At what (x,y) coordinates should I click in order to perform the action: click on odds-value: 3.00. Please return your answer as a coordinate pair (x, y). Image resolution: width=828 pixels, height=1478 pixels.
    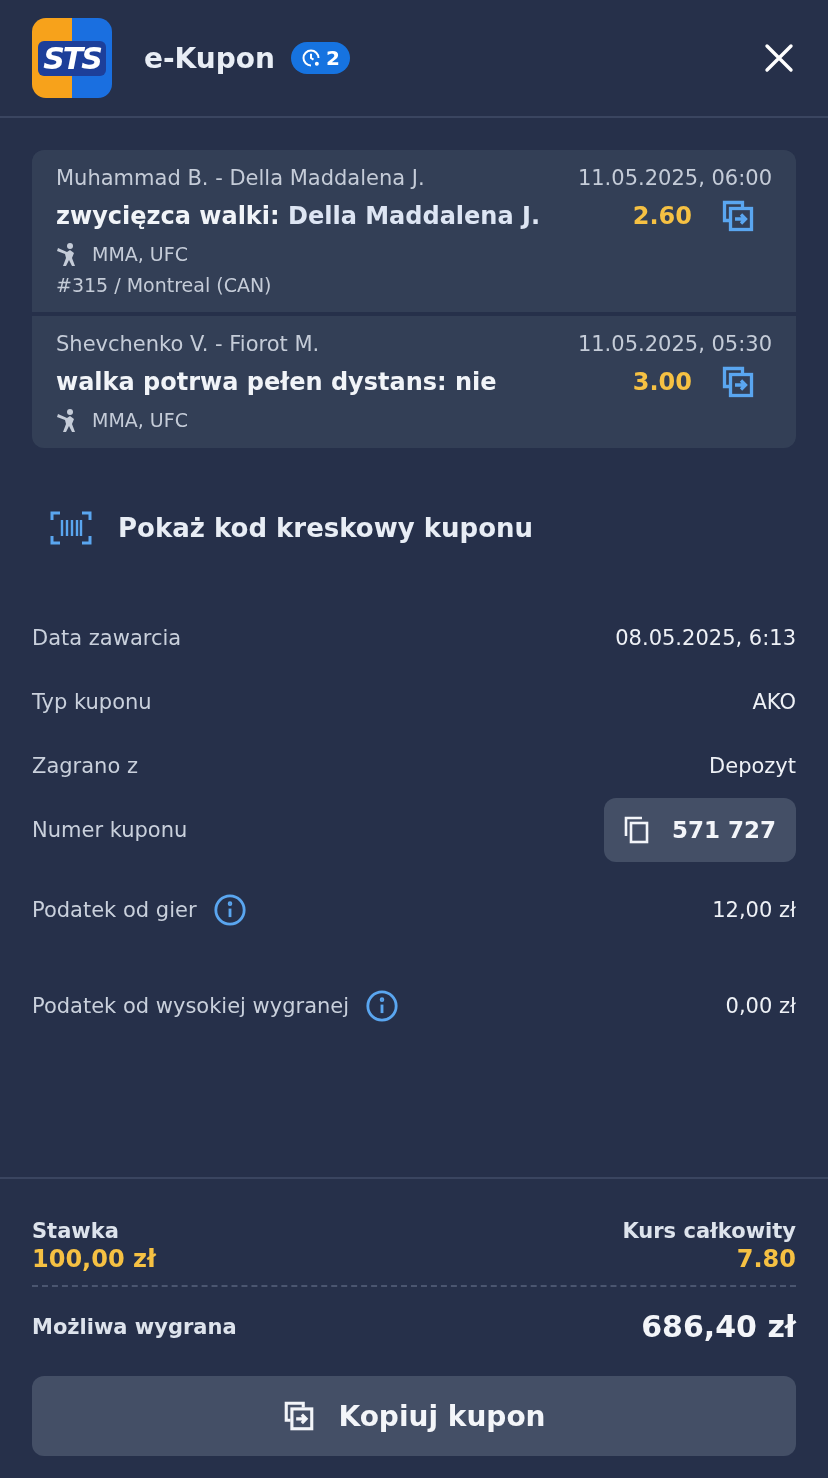
    Looking at the image, I should click on (662, 382).